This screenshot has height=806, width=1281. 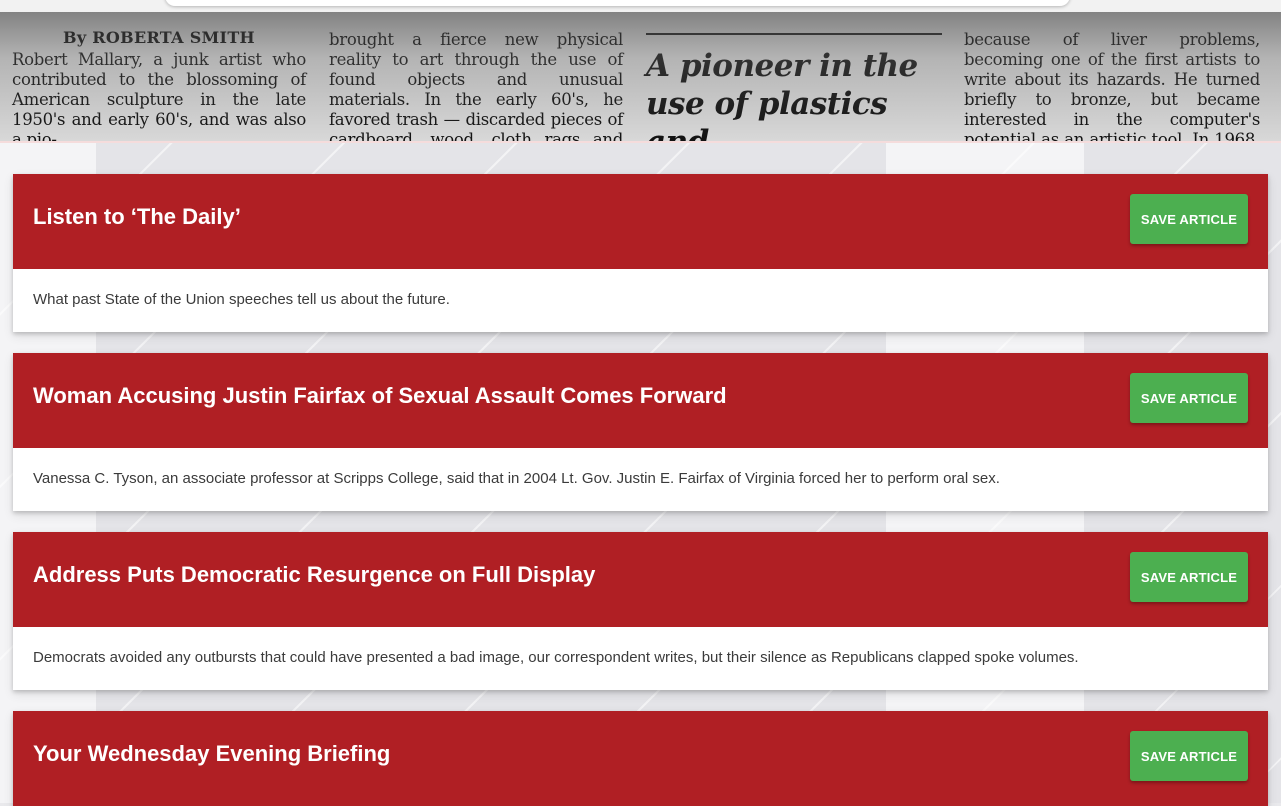 What do you see at coordinates (211, 754) in the screenshot?
I see `article-title: Your Wednesday Evening Briefing` at bounding box center [211, 754].